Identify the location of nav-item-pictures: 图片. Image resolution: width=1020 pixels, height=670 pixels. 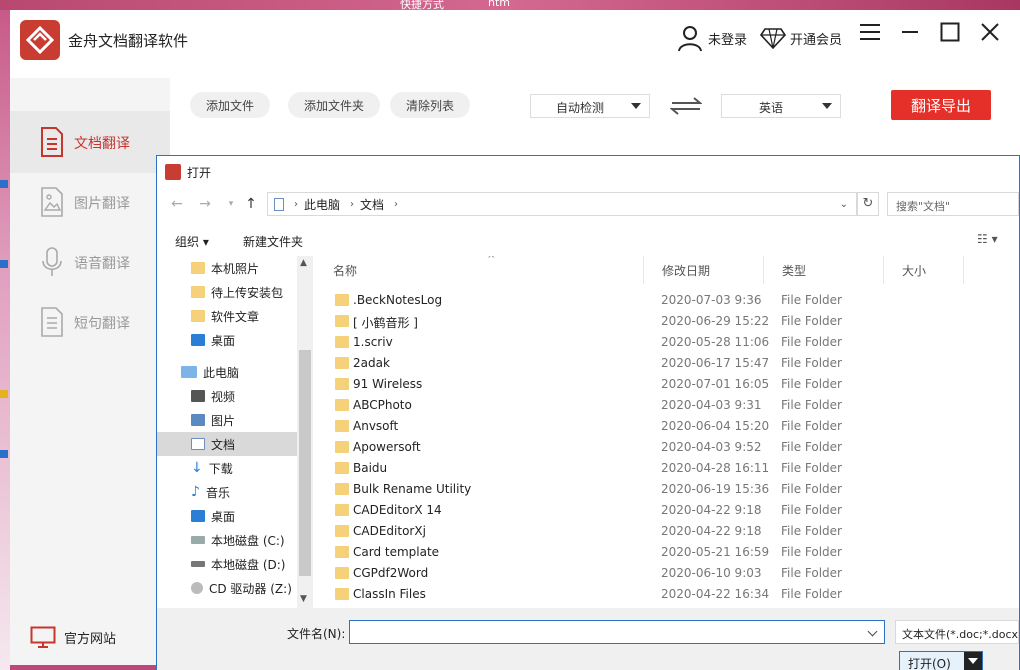
(227, 420).